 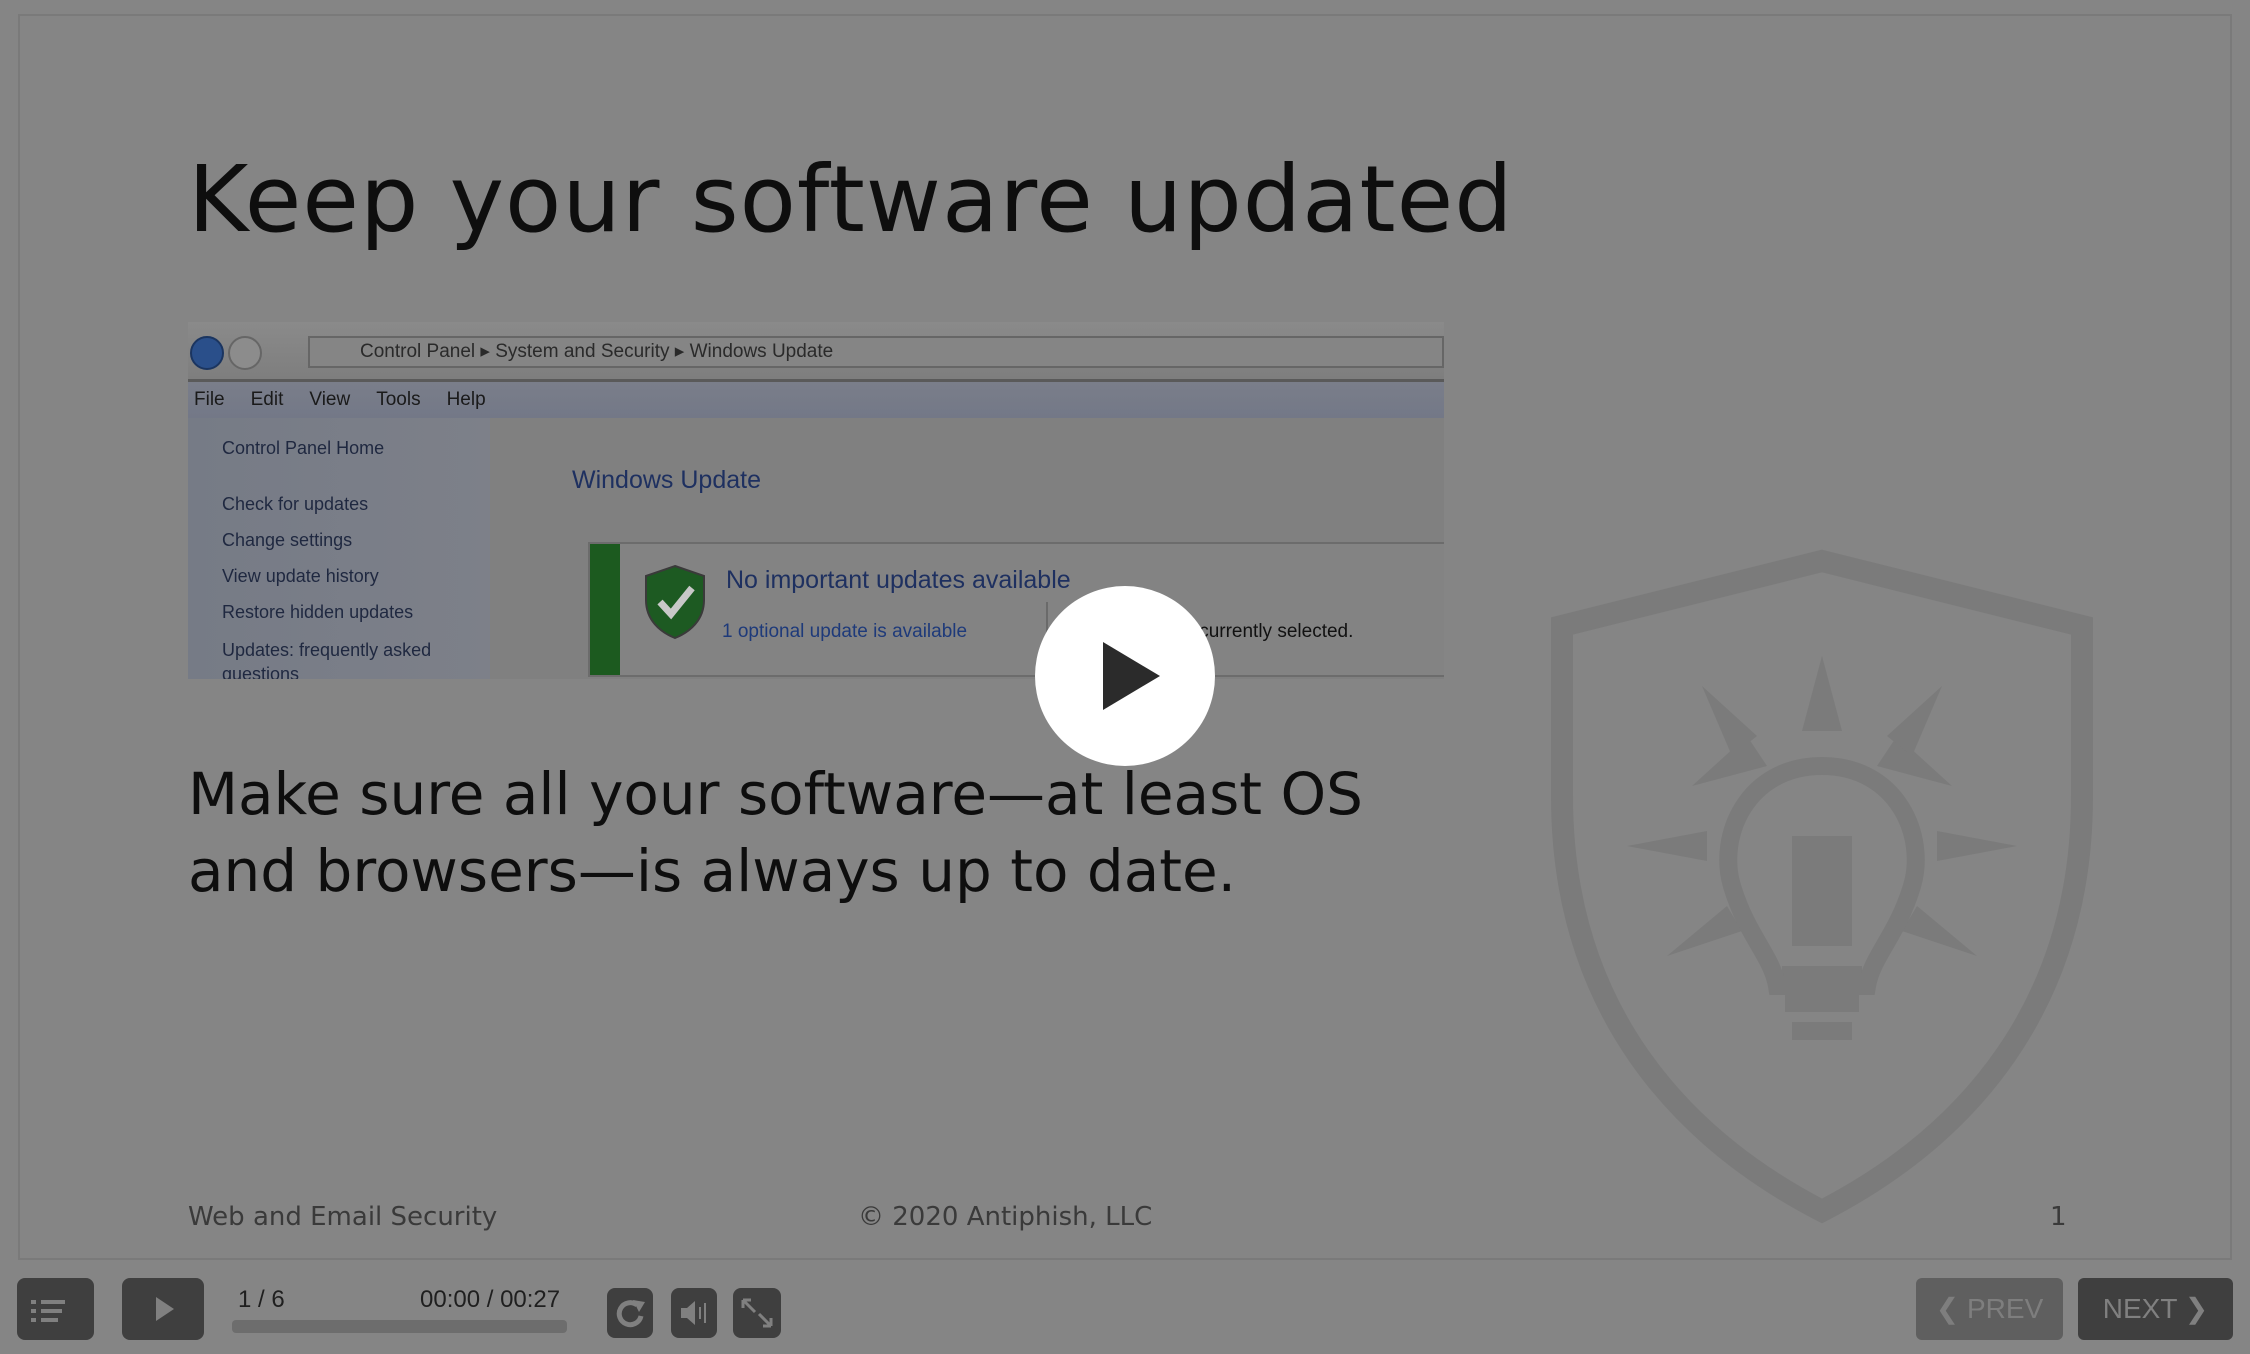 I want to click on menu-edit: Edit, so click(x=267, y=399).